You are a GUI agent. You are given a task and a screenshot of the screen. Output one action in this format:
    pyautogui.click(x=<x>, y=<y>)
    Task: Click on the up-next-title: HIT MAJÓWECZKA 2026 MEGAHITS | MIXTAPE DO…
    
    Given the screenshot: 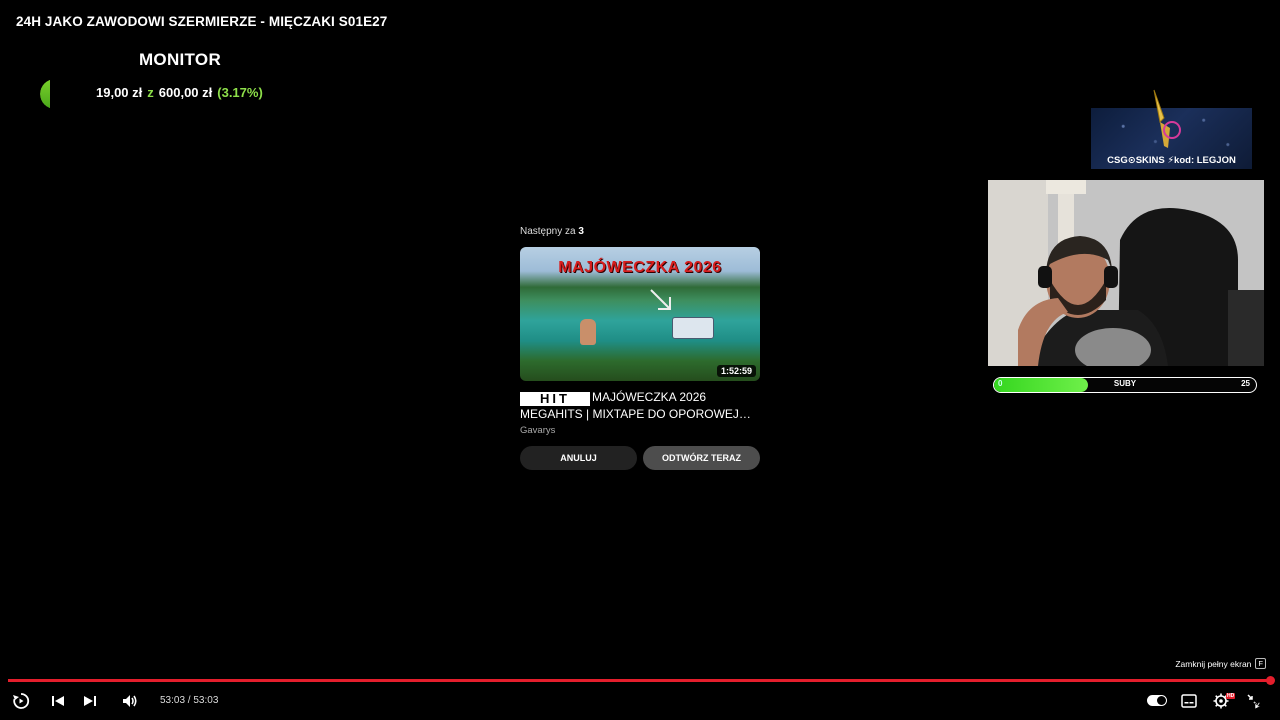 What is the action you would take?
    pyautogui.click(x=640, y=405)
    